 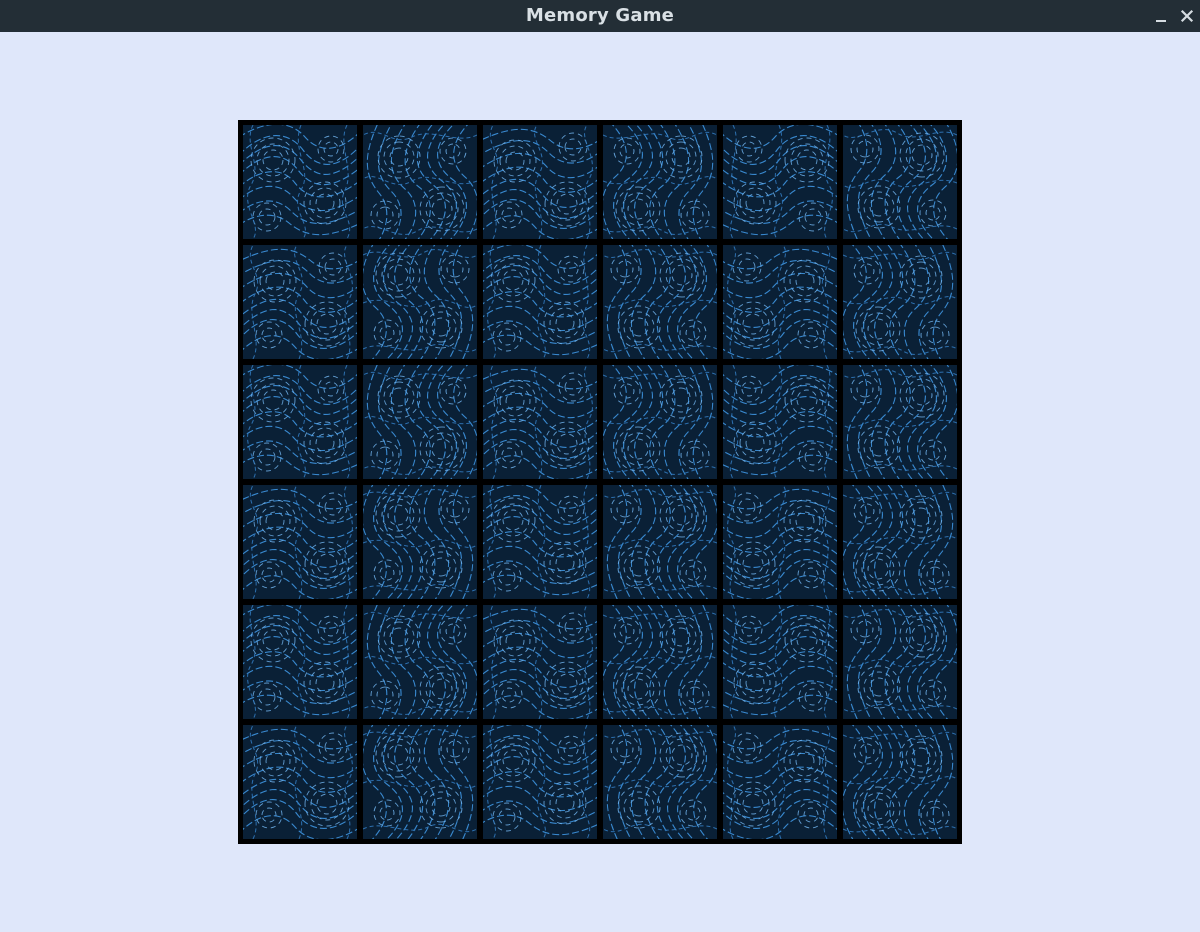 I want to click on card-r2-c1, so click(x=300, y=302).